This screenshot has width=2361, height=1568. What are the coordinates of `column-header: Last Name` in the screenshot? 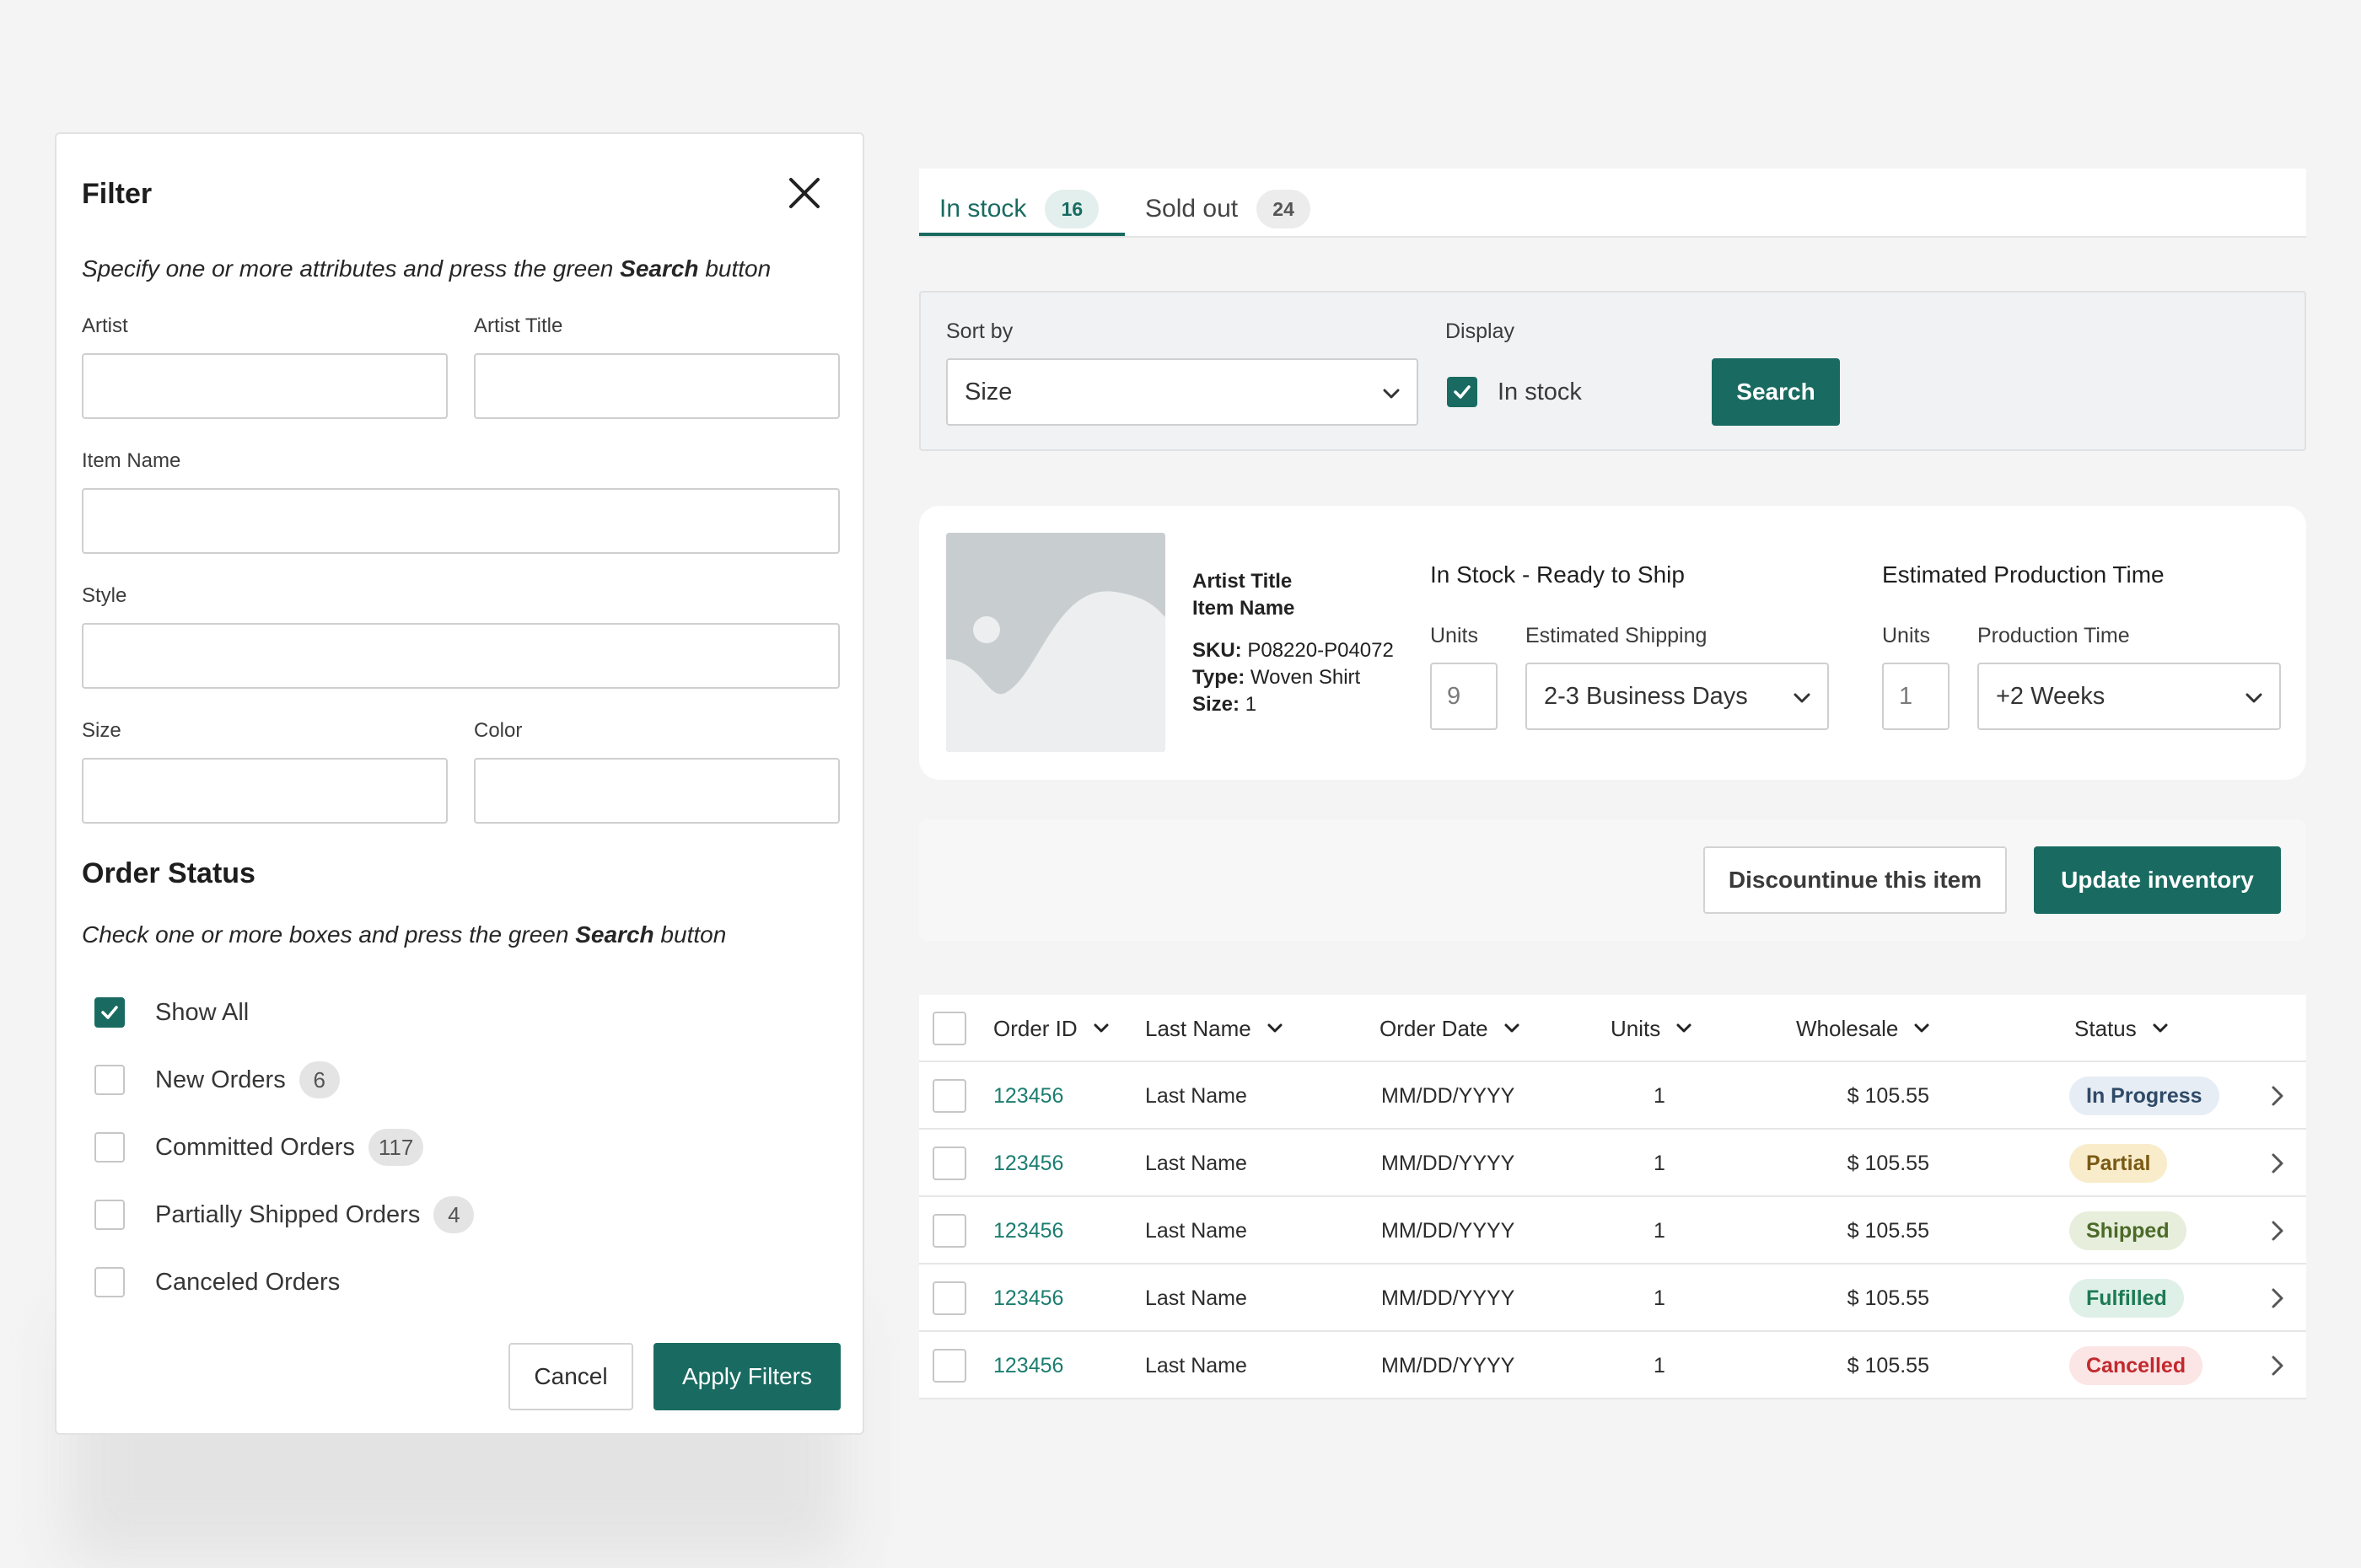 It's located at (1215, 1028).